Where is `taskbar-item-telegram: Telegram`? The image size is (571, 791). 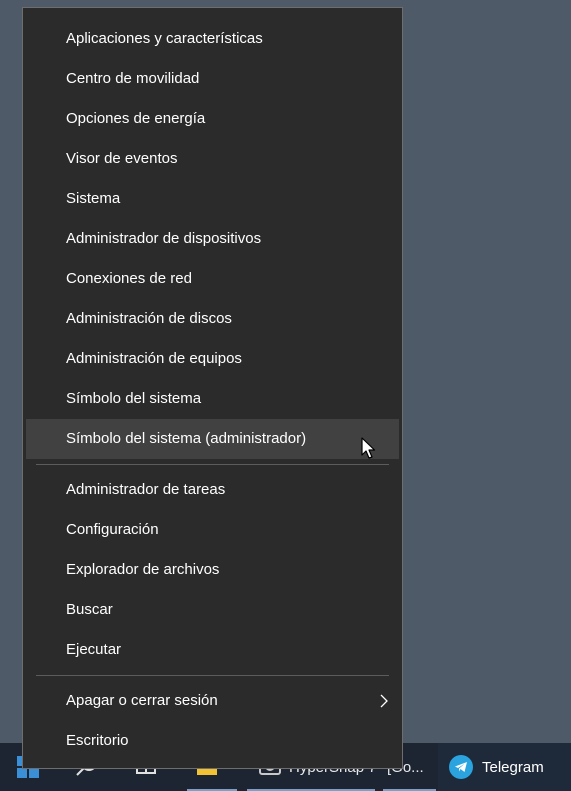 taskbar-item-telegram: Telegram is located at coordinates (504, 767).